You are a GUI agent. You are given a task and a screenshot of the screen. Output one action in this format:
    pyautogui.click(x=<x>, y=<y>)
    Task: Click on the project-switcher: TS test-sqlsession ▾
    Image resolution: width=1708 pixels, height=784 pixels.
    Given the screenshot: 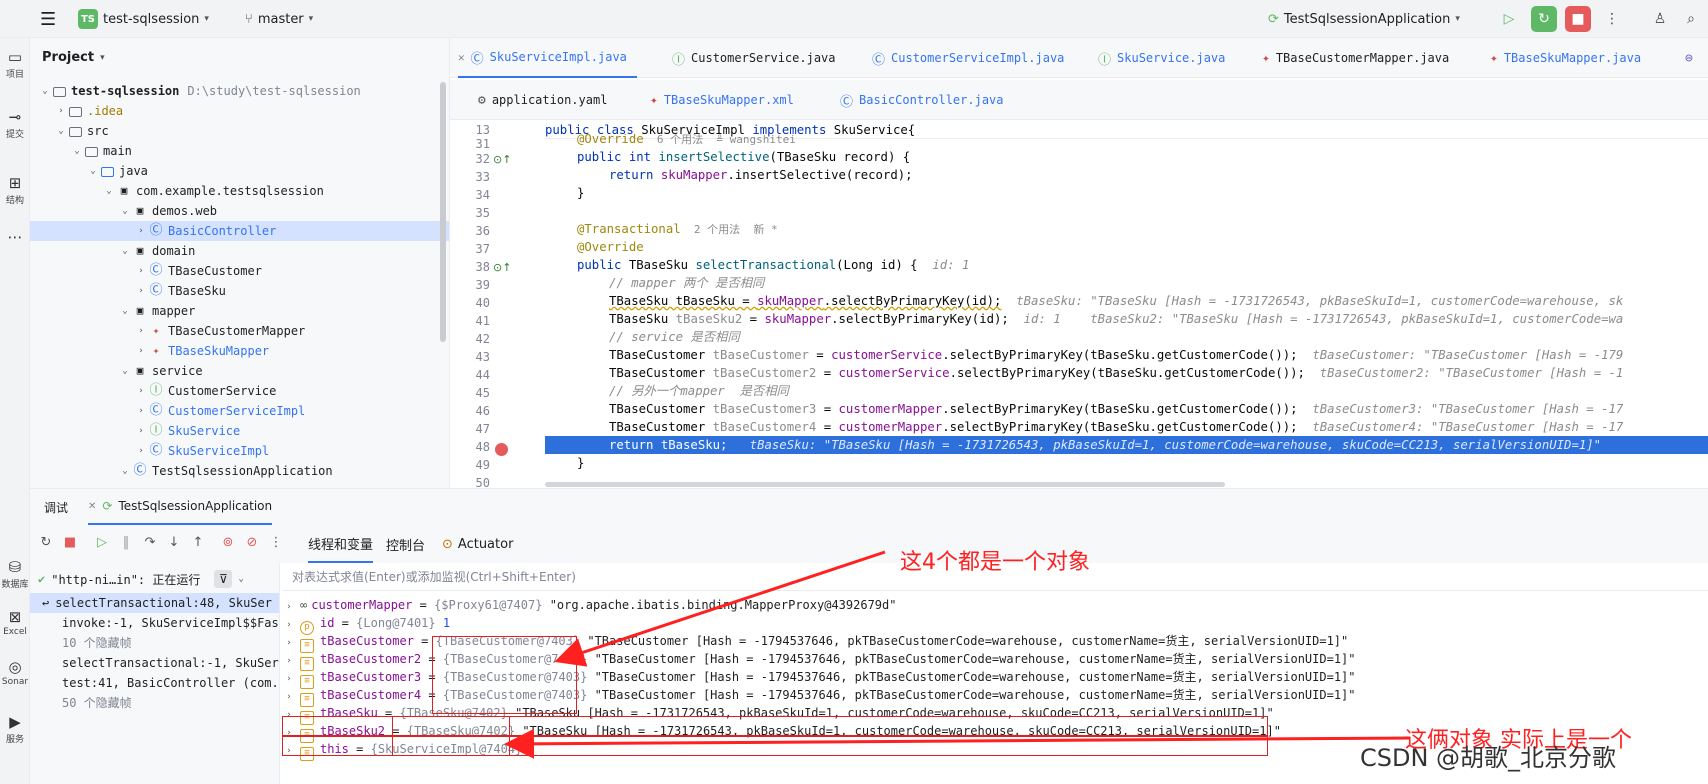 What is the action you would take?
    pyautogui.click(x=143, y=19)
    